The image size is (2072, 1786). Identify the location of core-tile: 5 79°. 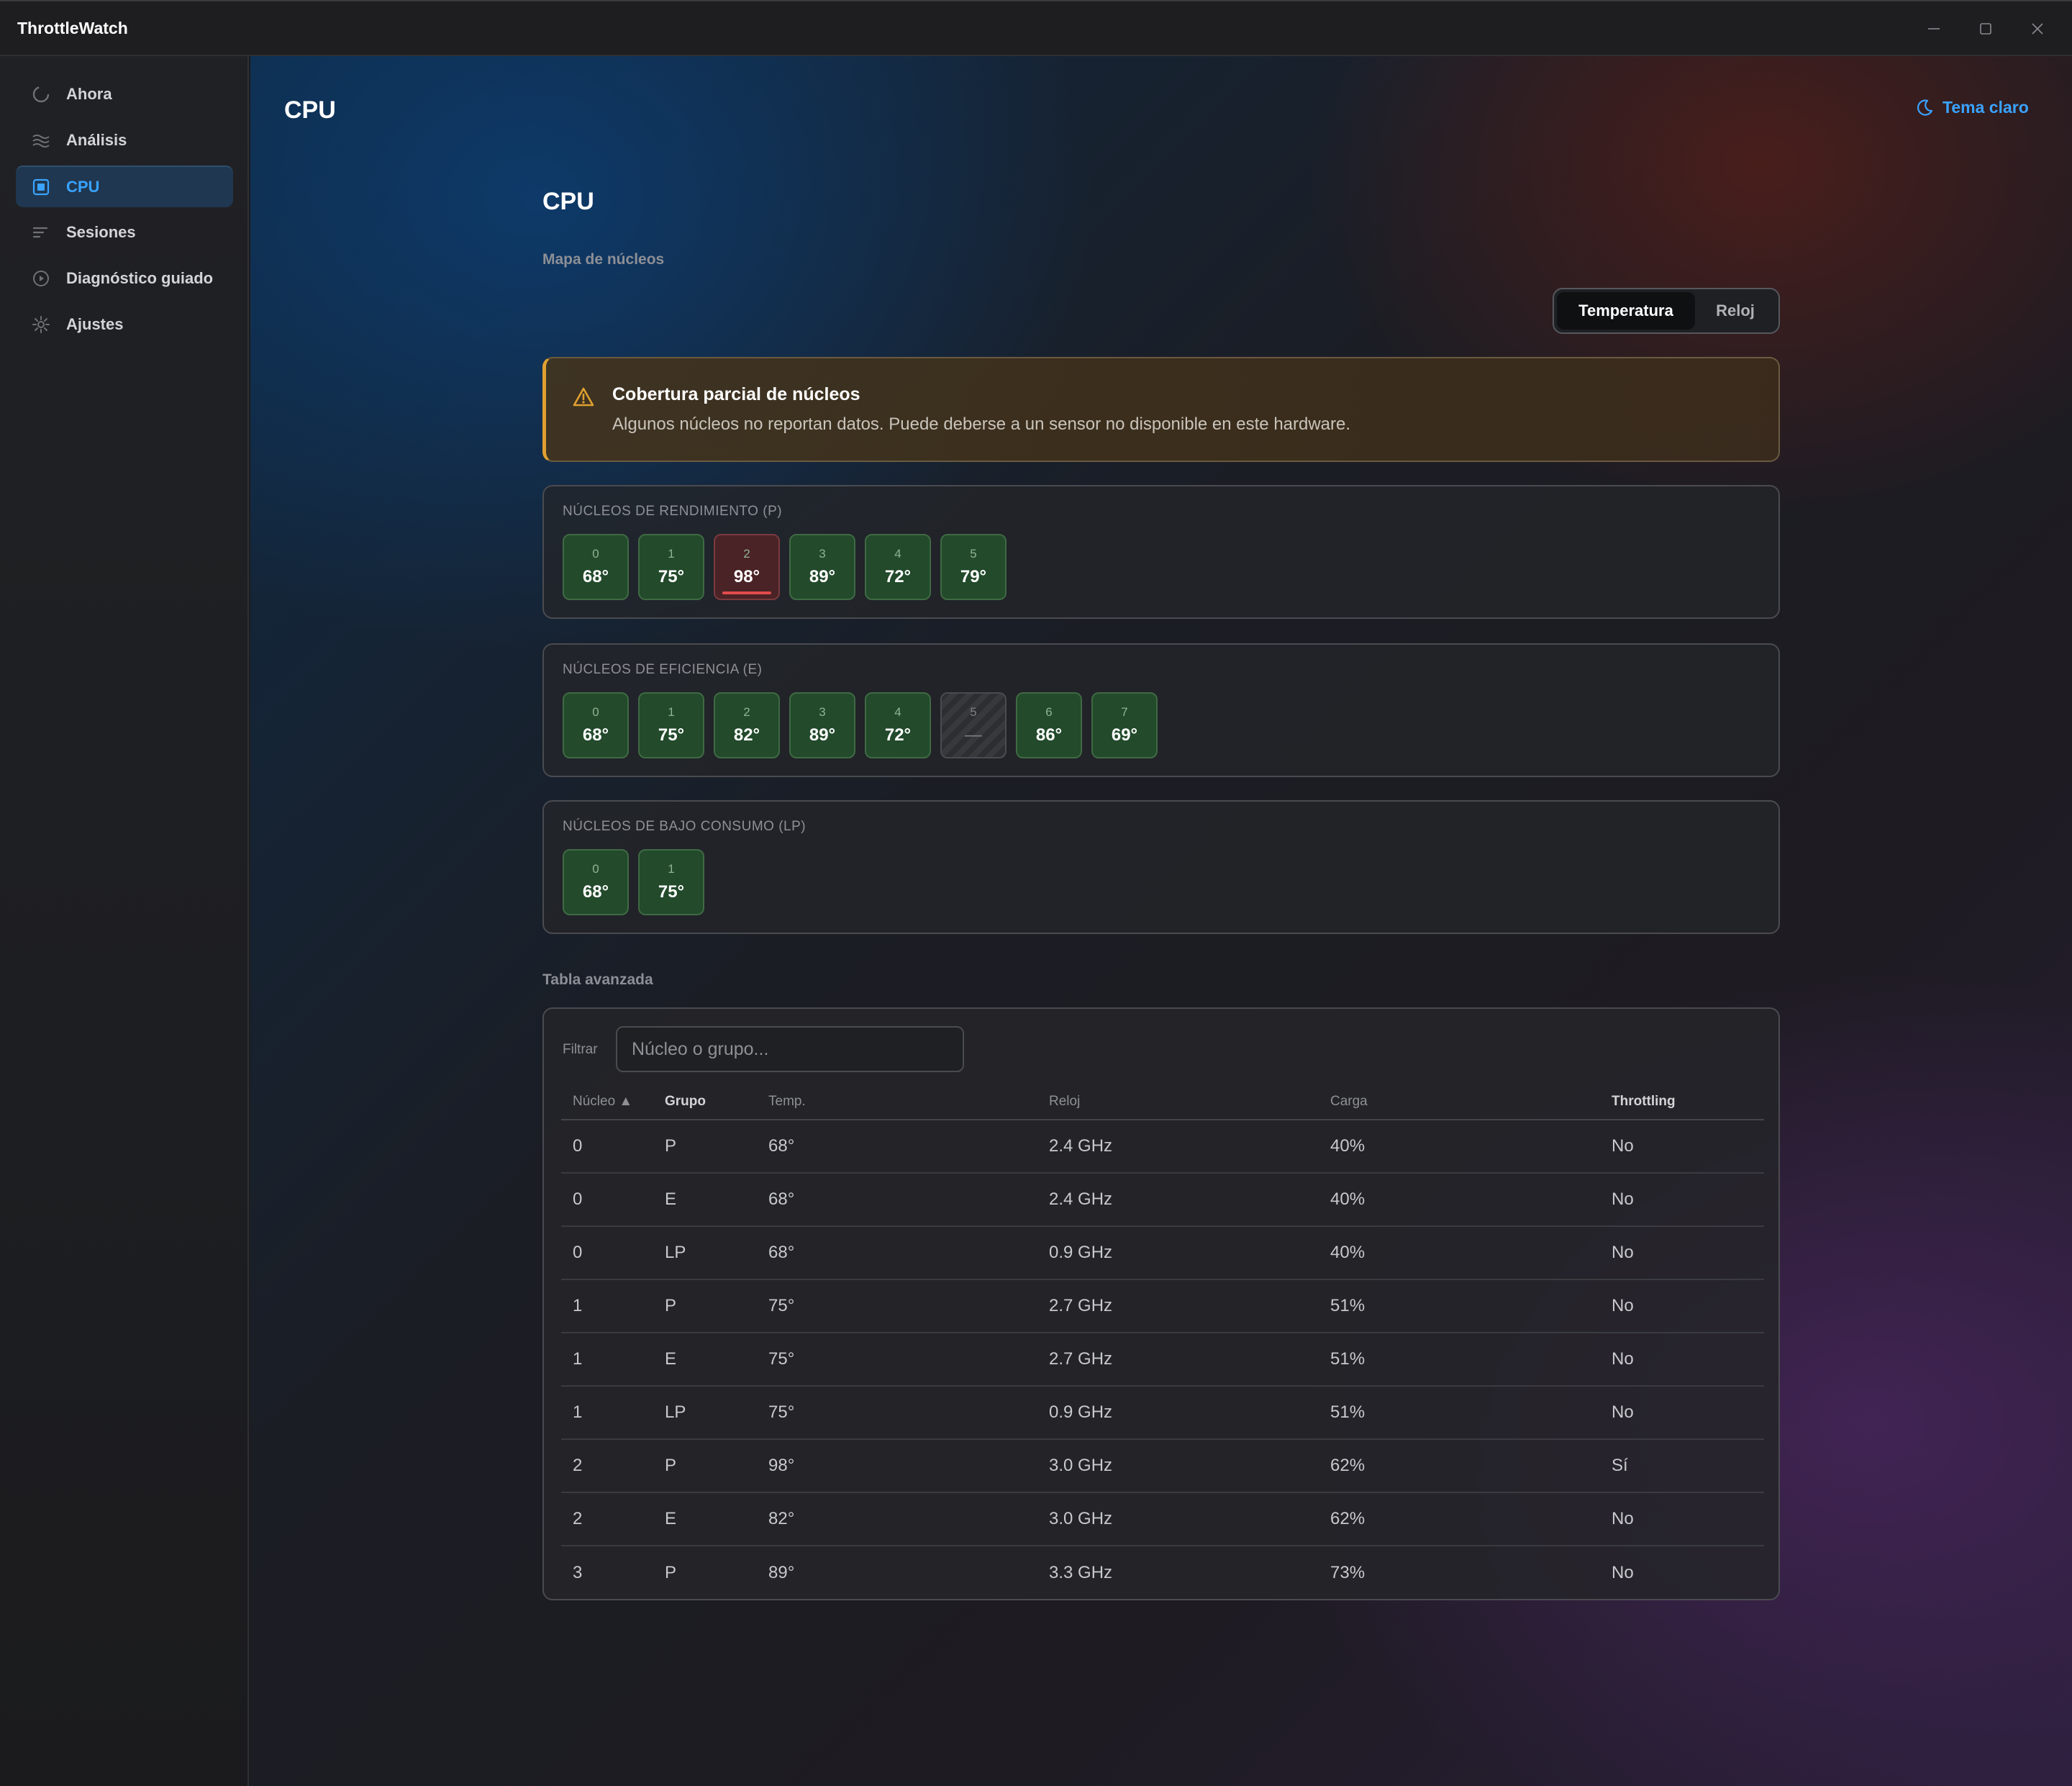
(974, 567).